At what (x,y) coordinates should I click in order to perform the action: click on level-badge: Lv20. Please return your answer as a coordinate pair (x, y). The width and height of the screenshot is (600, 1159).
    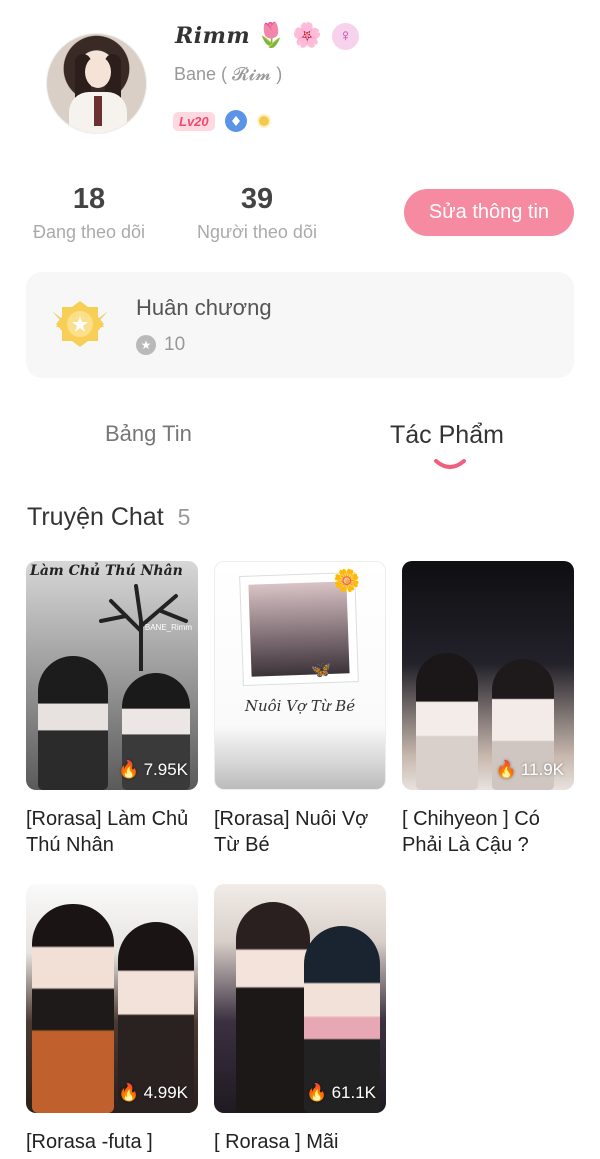
    Looking at the image, I should click on (194, 121).